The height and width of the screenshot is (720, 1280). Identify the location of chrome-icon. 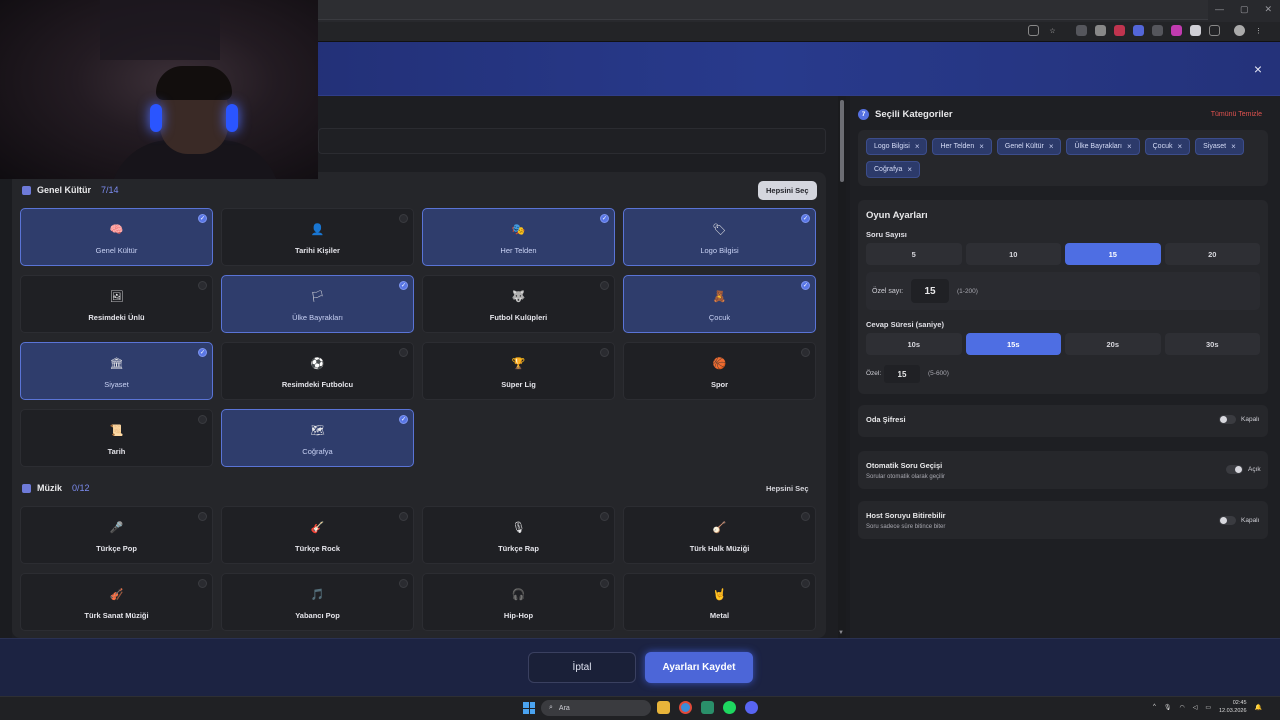
(685, 707).